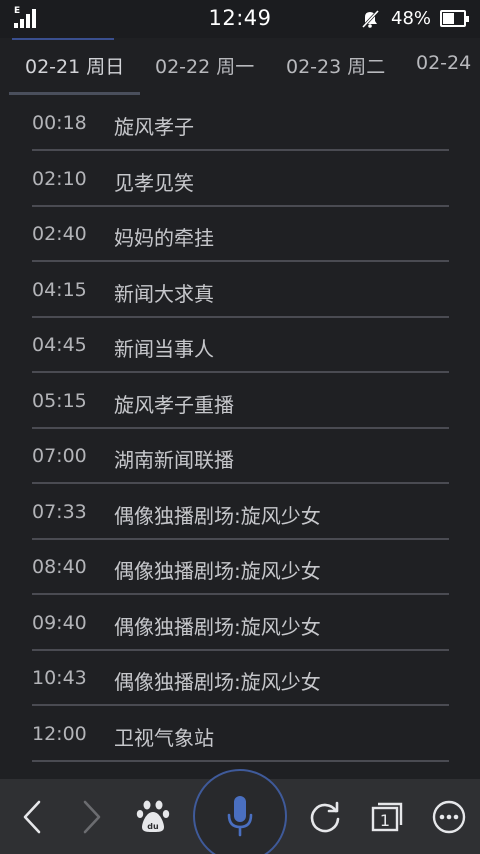 The image size is (480, 854). I want to click on program-time: 09:40, so click(59, 622).